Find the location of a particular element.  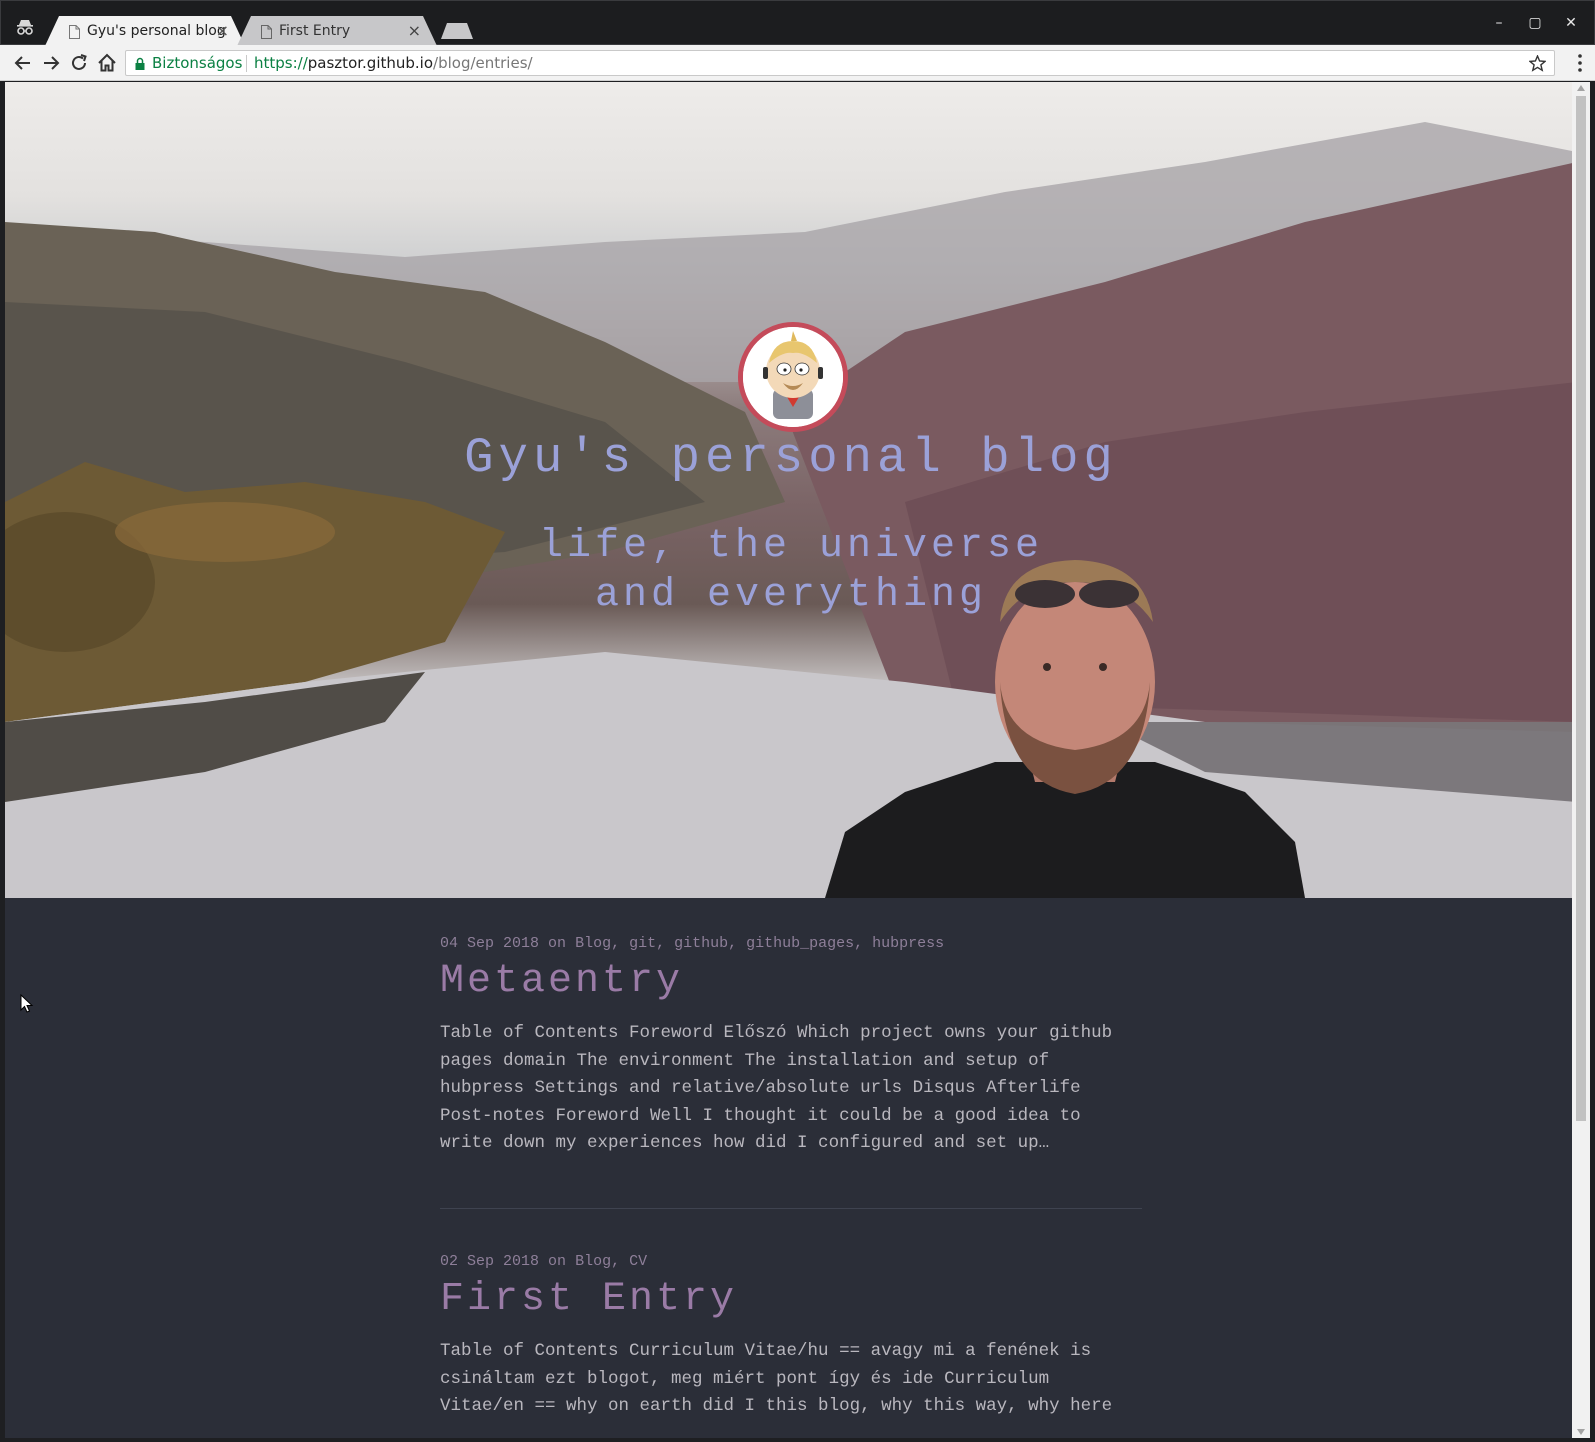

post-tags: Blog, CV is located at coordinates (611, 1261).